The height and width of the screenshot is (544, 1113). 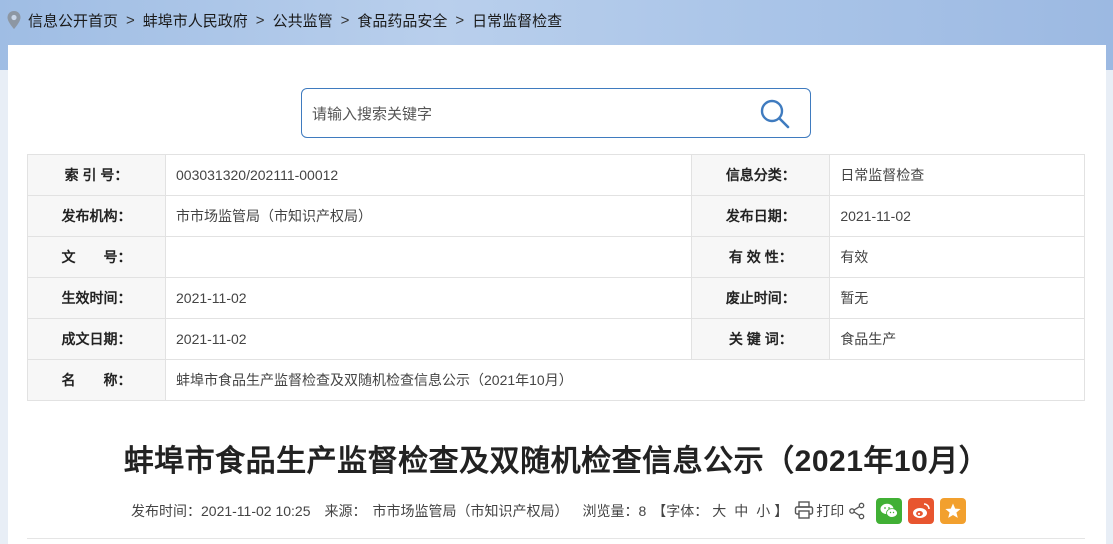 I want to click on table-row: 发布机构： 市市场监管局（市知识产权局） 发布日期： 2021-11-02, so click(x=556, y=216).